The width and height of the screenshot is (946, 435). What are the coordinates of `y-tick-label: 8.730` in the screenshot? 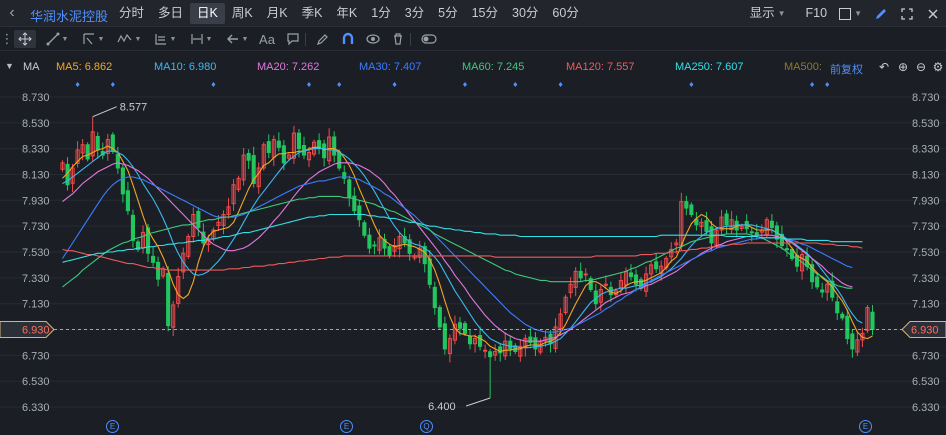 It's located at (926, 98).